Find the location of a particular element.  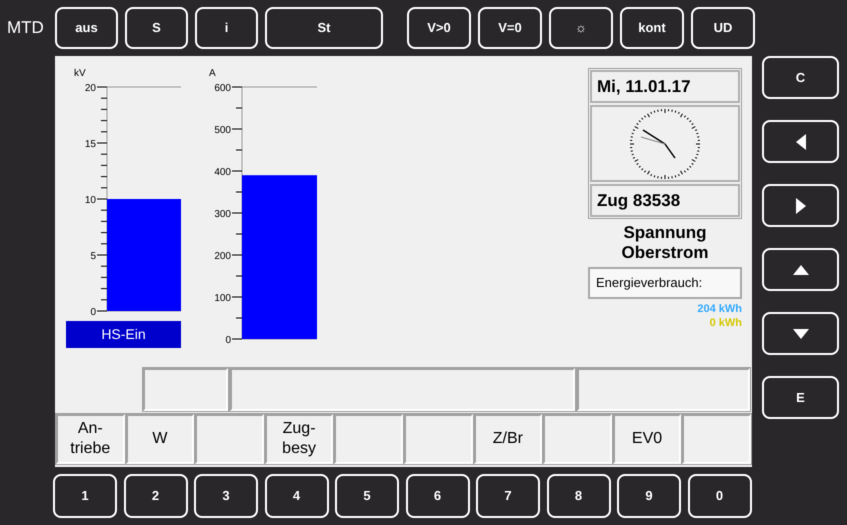

toolbar-button: V>0 is located at coordinates (439, 28).